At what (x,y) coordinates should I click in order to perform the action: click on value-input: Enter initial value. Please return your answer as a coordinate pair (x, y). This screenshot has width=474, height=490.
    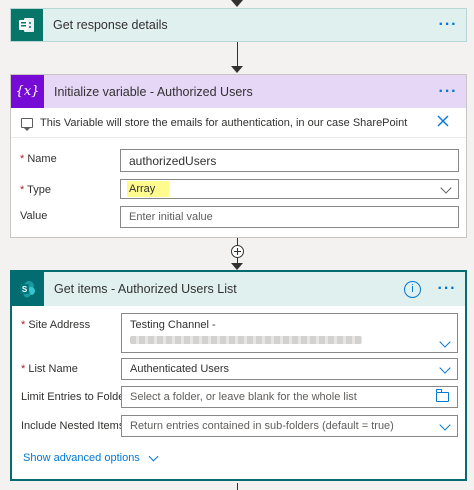
    Looking at the image, I should click on (289, 217).